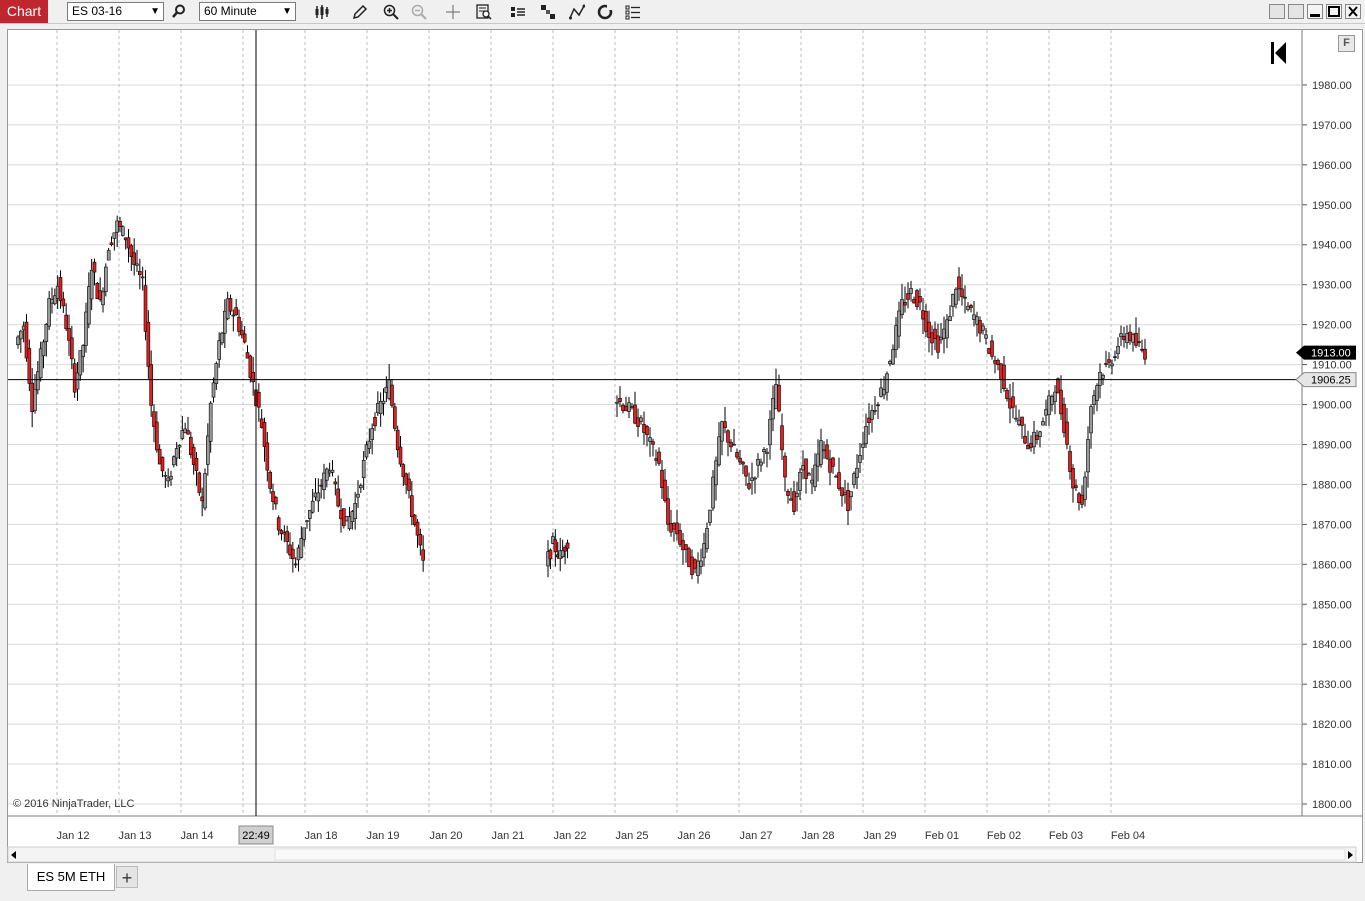 The width and height of the screenshot is (1365, 901). What do you see at coordinates (1331, 381) in the screenshot?
I see `crosshair-price-label: 1906.25` at bounding box center [1331, 381].